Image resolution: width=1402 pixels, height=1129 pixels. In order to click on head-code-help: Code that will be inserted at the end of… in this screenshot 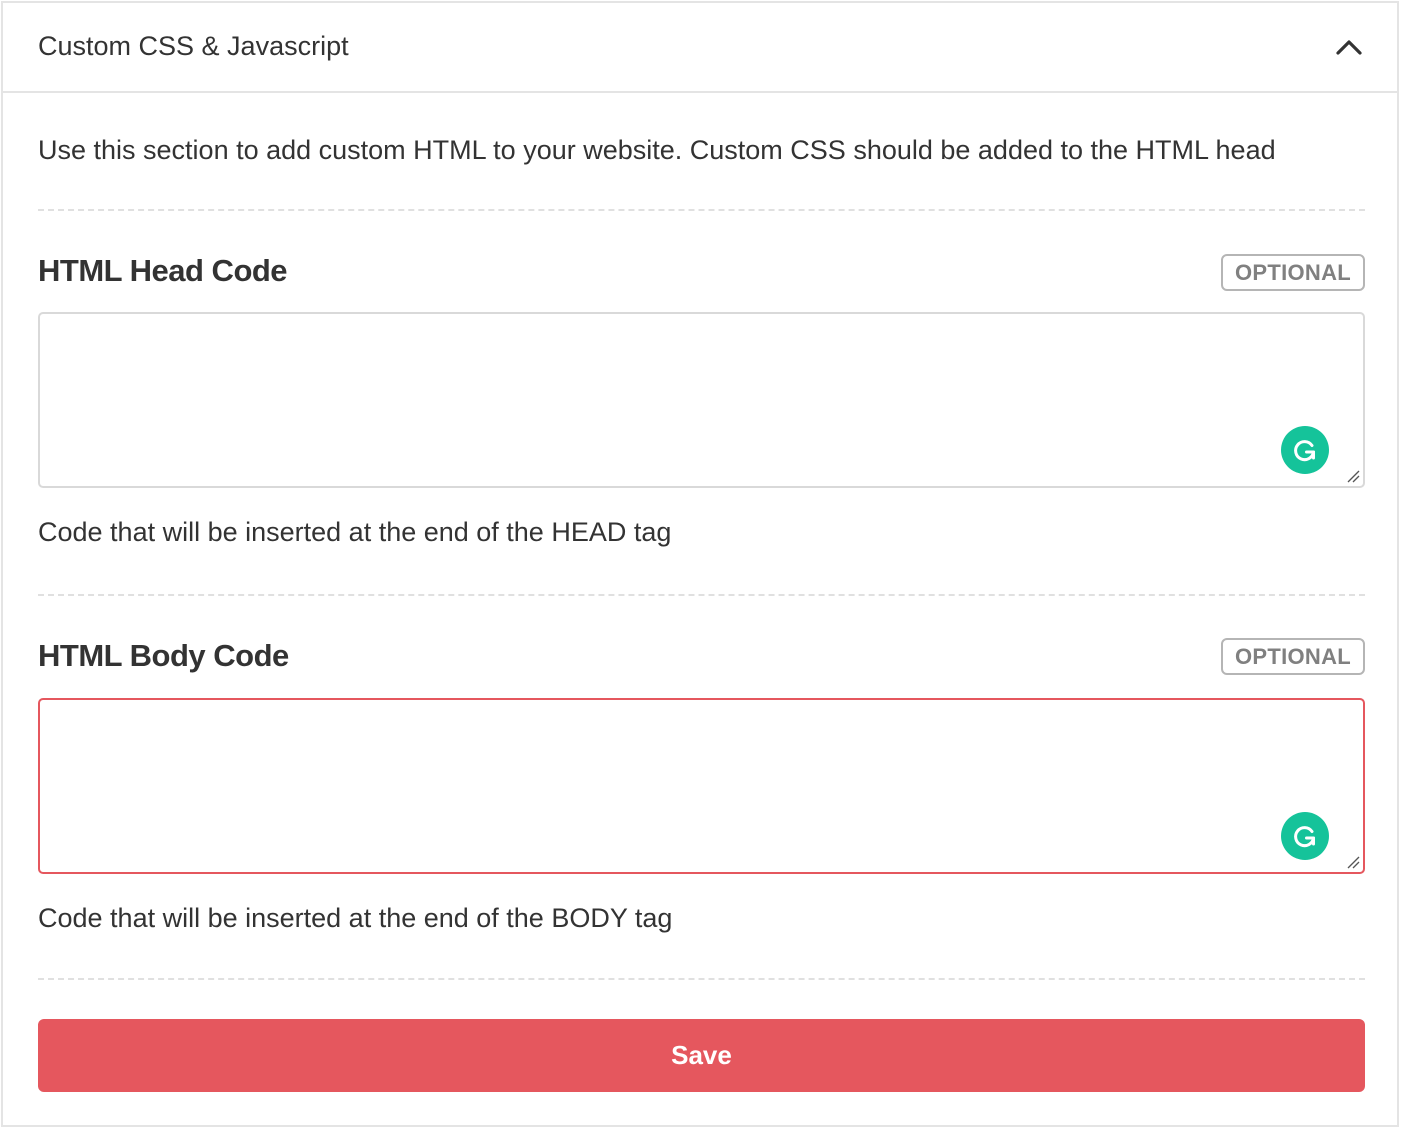, I will do `click(355, 532)`.